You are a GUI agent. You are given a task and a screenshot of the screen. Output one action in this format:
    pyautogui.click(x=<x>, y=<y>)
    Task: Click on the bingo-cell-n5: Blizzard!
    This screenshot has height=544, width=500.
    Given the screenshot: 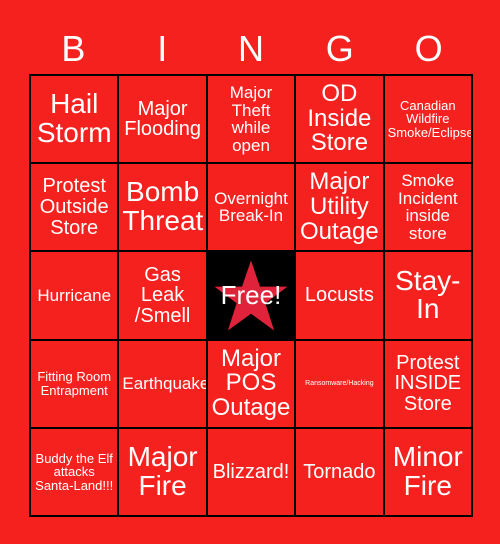 What is the action you would take?
    pyautogui.click(x=252, y=472)
    